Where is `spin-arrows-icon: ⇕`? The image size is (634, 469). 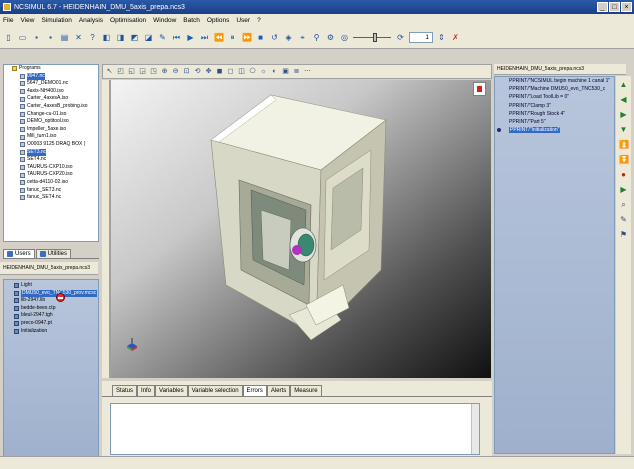 spin-arrows-icon: ⇕ is located at coordinates (441, 37).